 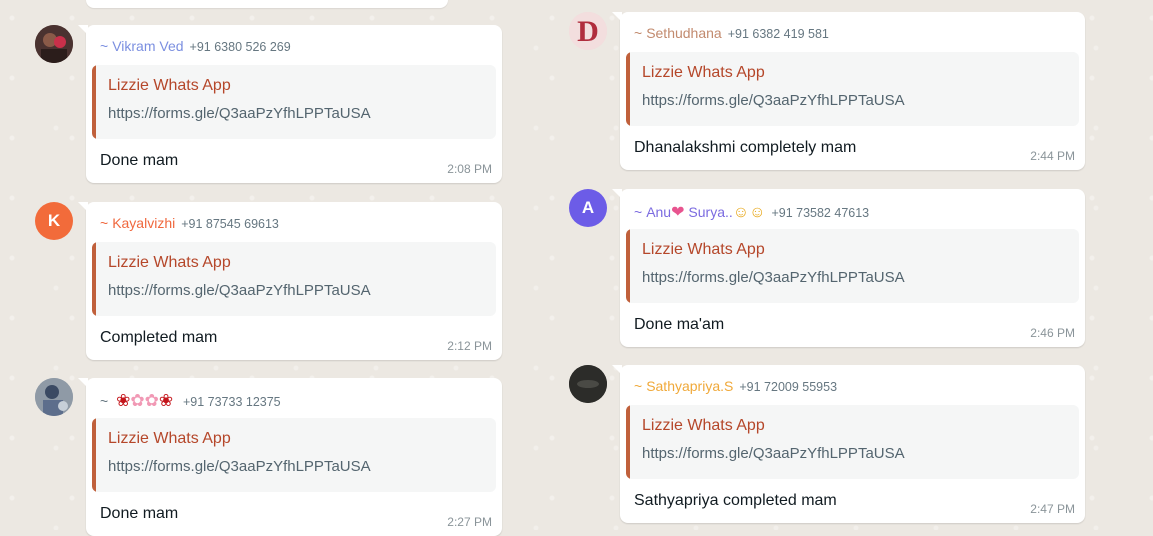 What do you see at coordinates (788, 387) in the screenshot?
I see `sender-phone: +91 72009 55953` at bounding box center [788, 387].